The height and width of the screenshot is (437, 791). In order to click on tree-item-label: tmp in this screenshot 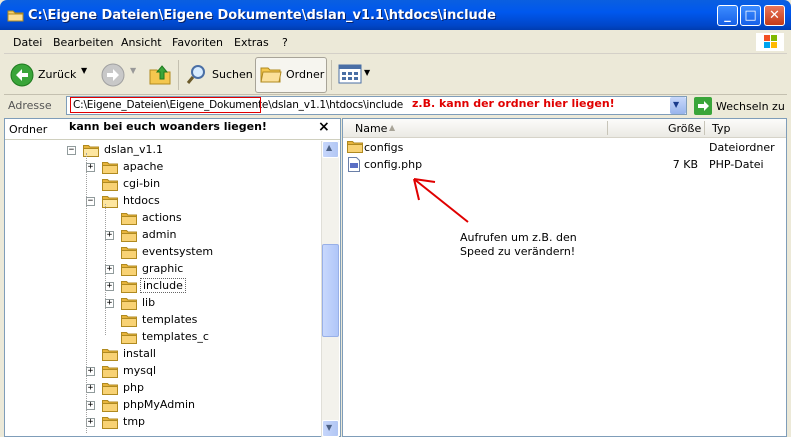, I will do `click(134, 421)`.